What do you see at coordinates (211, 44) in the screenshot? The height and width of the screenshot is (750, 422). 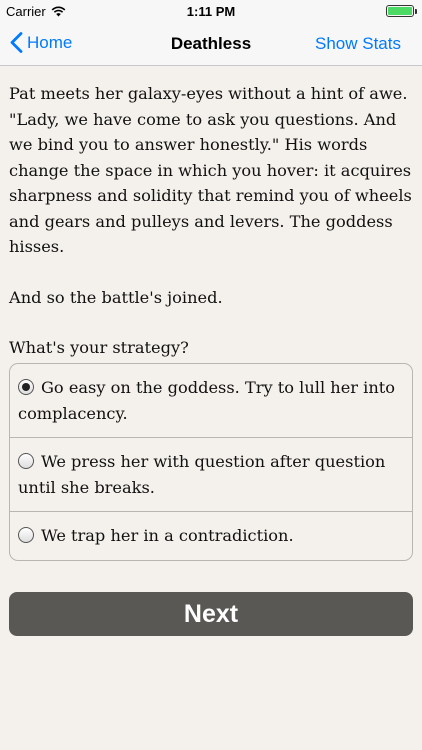 I see `navigation-bar: Home Deathless Show Stats` at bounding box center [211, 44].